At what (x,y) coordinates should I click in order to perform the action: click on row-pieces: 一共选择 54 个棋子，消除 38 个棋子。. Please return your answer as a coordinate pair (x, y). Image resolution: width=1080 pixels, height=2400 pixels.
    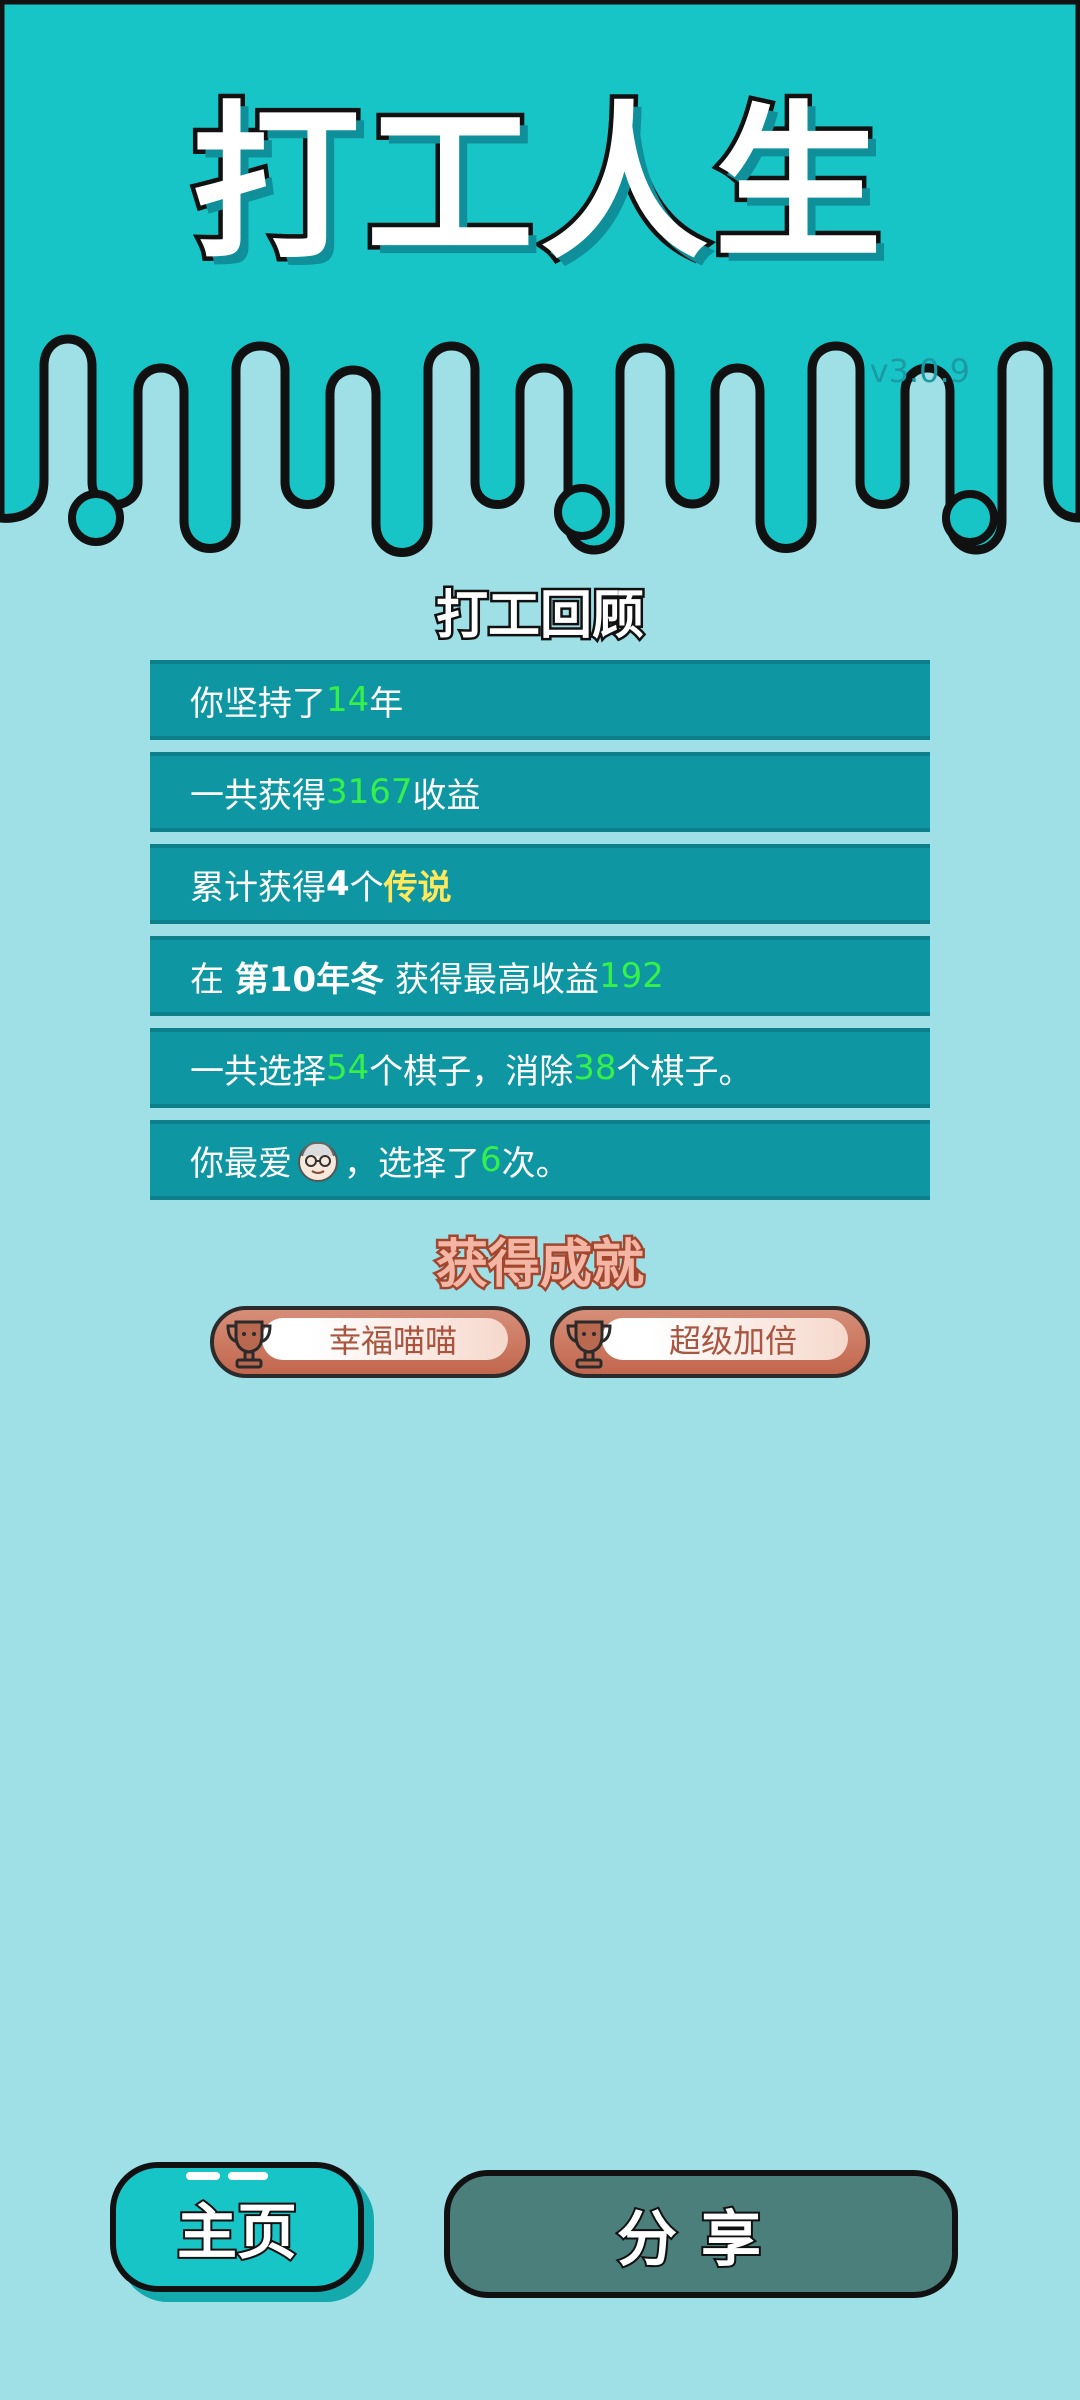
    Looking at the image, I should click on (540, 1068).